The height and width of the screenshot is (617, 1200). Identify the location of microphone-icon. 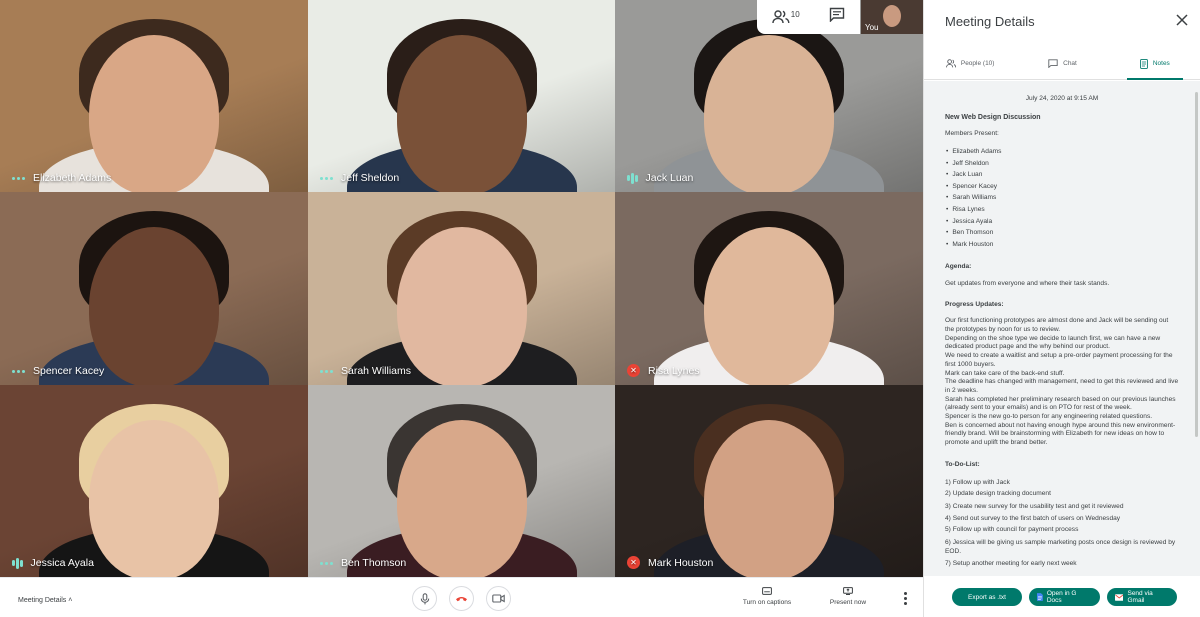
(424, 598).